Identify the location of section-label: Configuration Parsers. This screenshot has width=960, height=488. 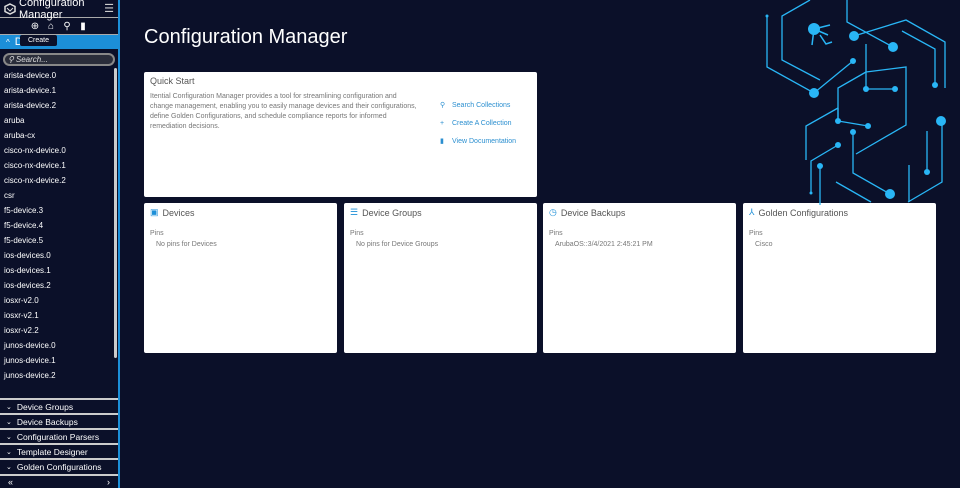
(58, 436).